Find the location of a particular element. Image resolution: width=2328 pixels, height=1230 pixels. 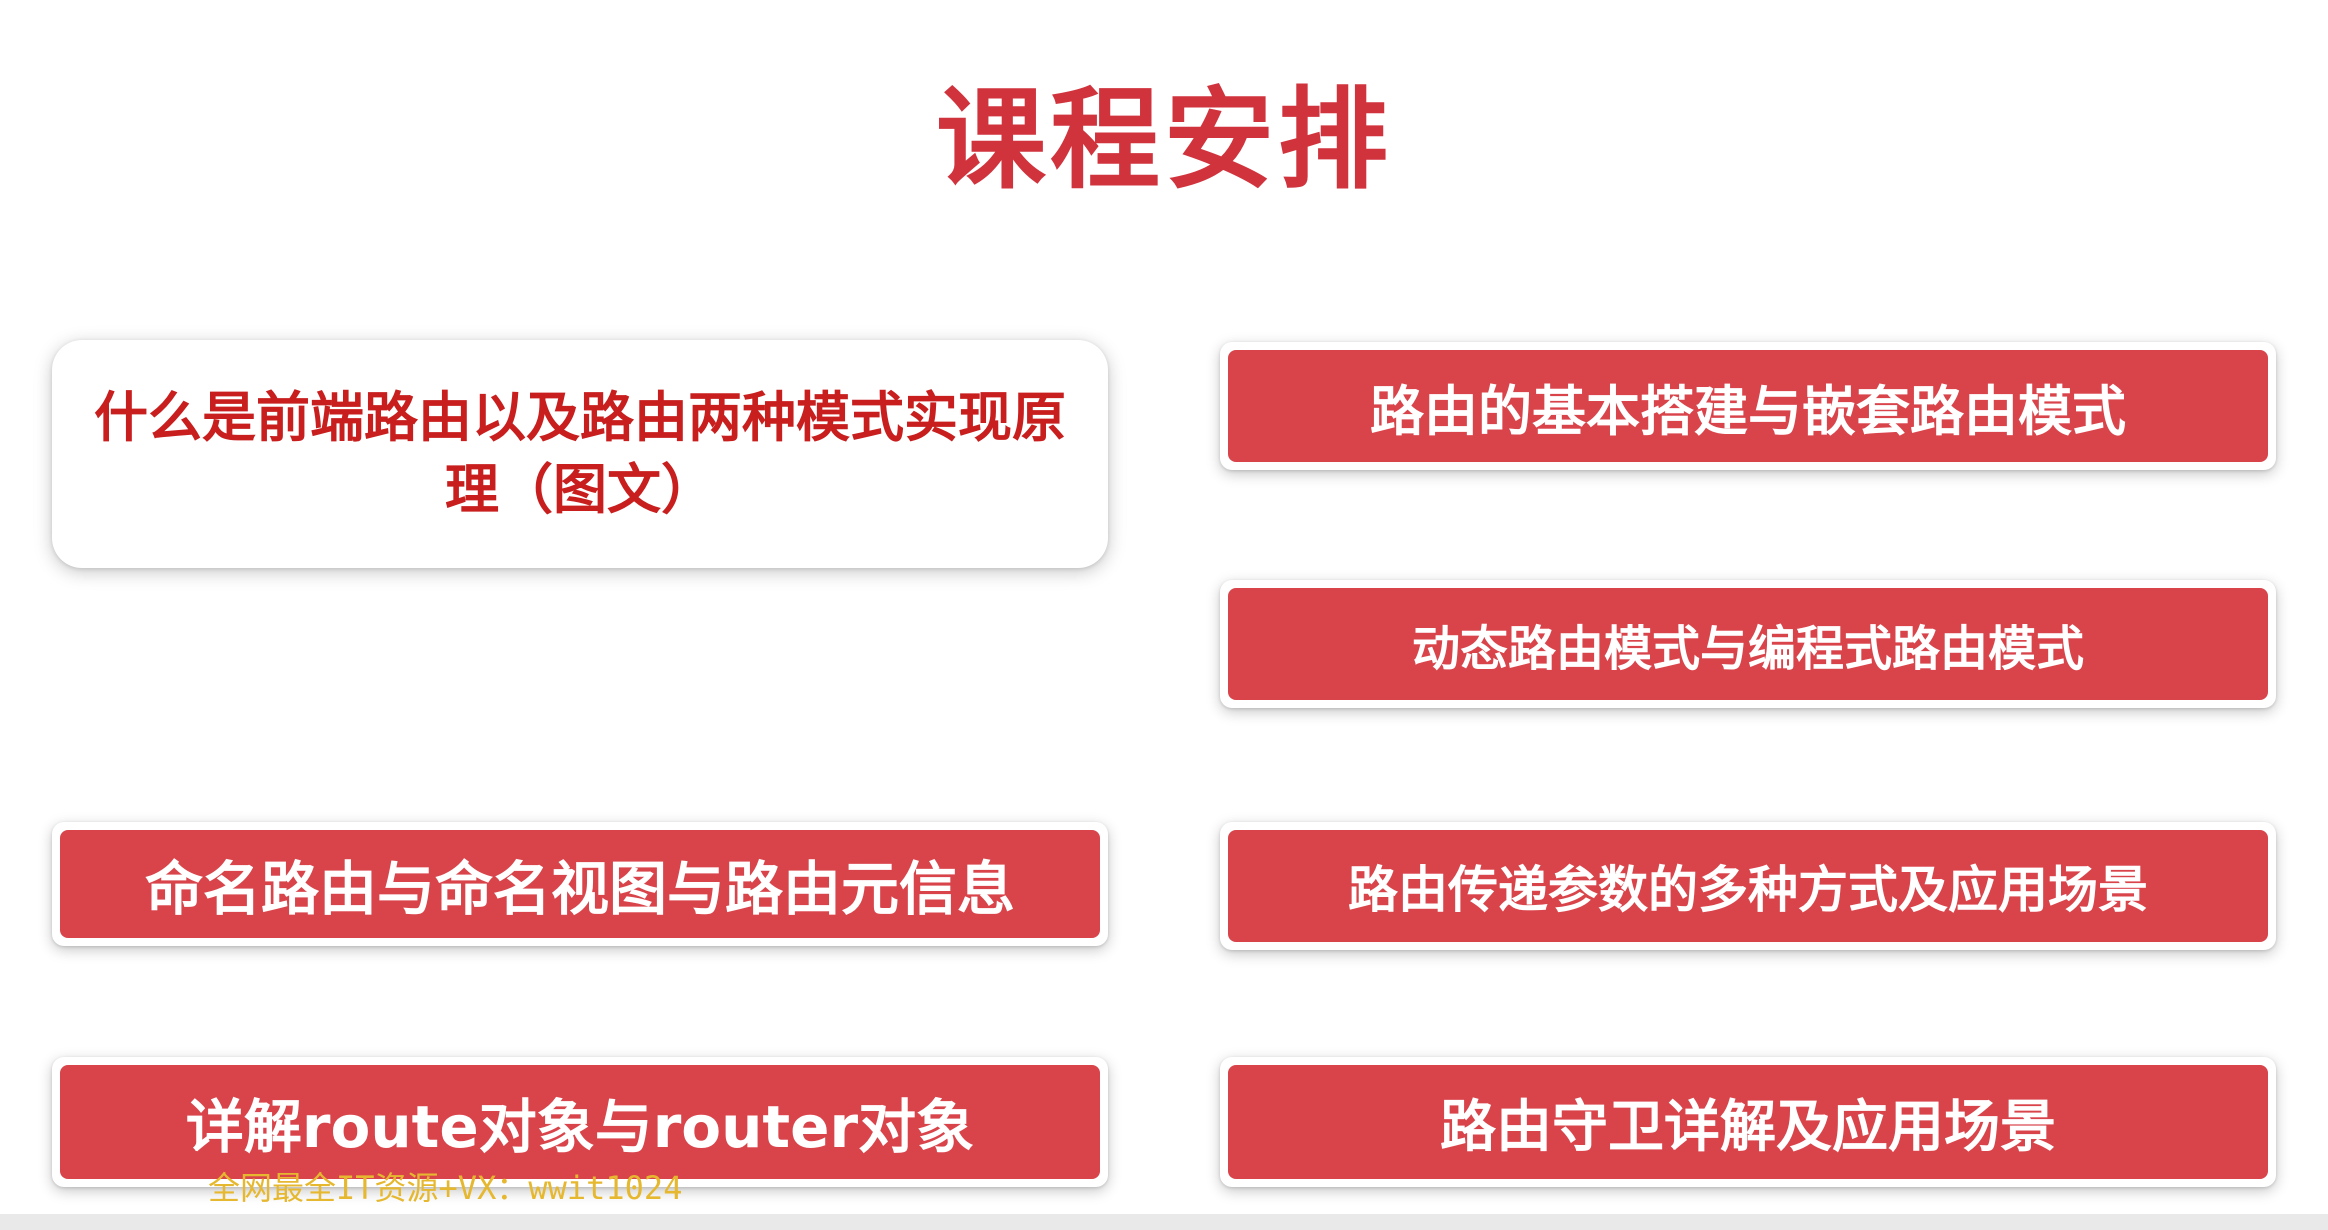

watermark-text: 全网最全IT资源+VX：wwit1024 is located at coordinates (445, 1188).